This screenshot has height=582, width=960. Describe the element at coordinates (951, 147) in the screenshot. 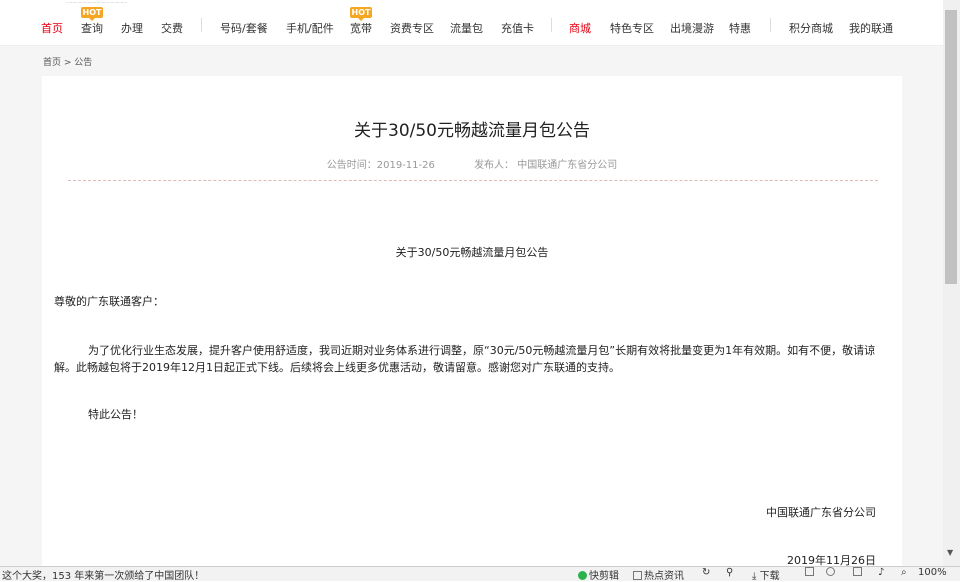

I see `scroll-thumb` at that location.